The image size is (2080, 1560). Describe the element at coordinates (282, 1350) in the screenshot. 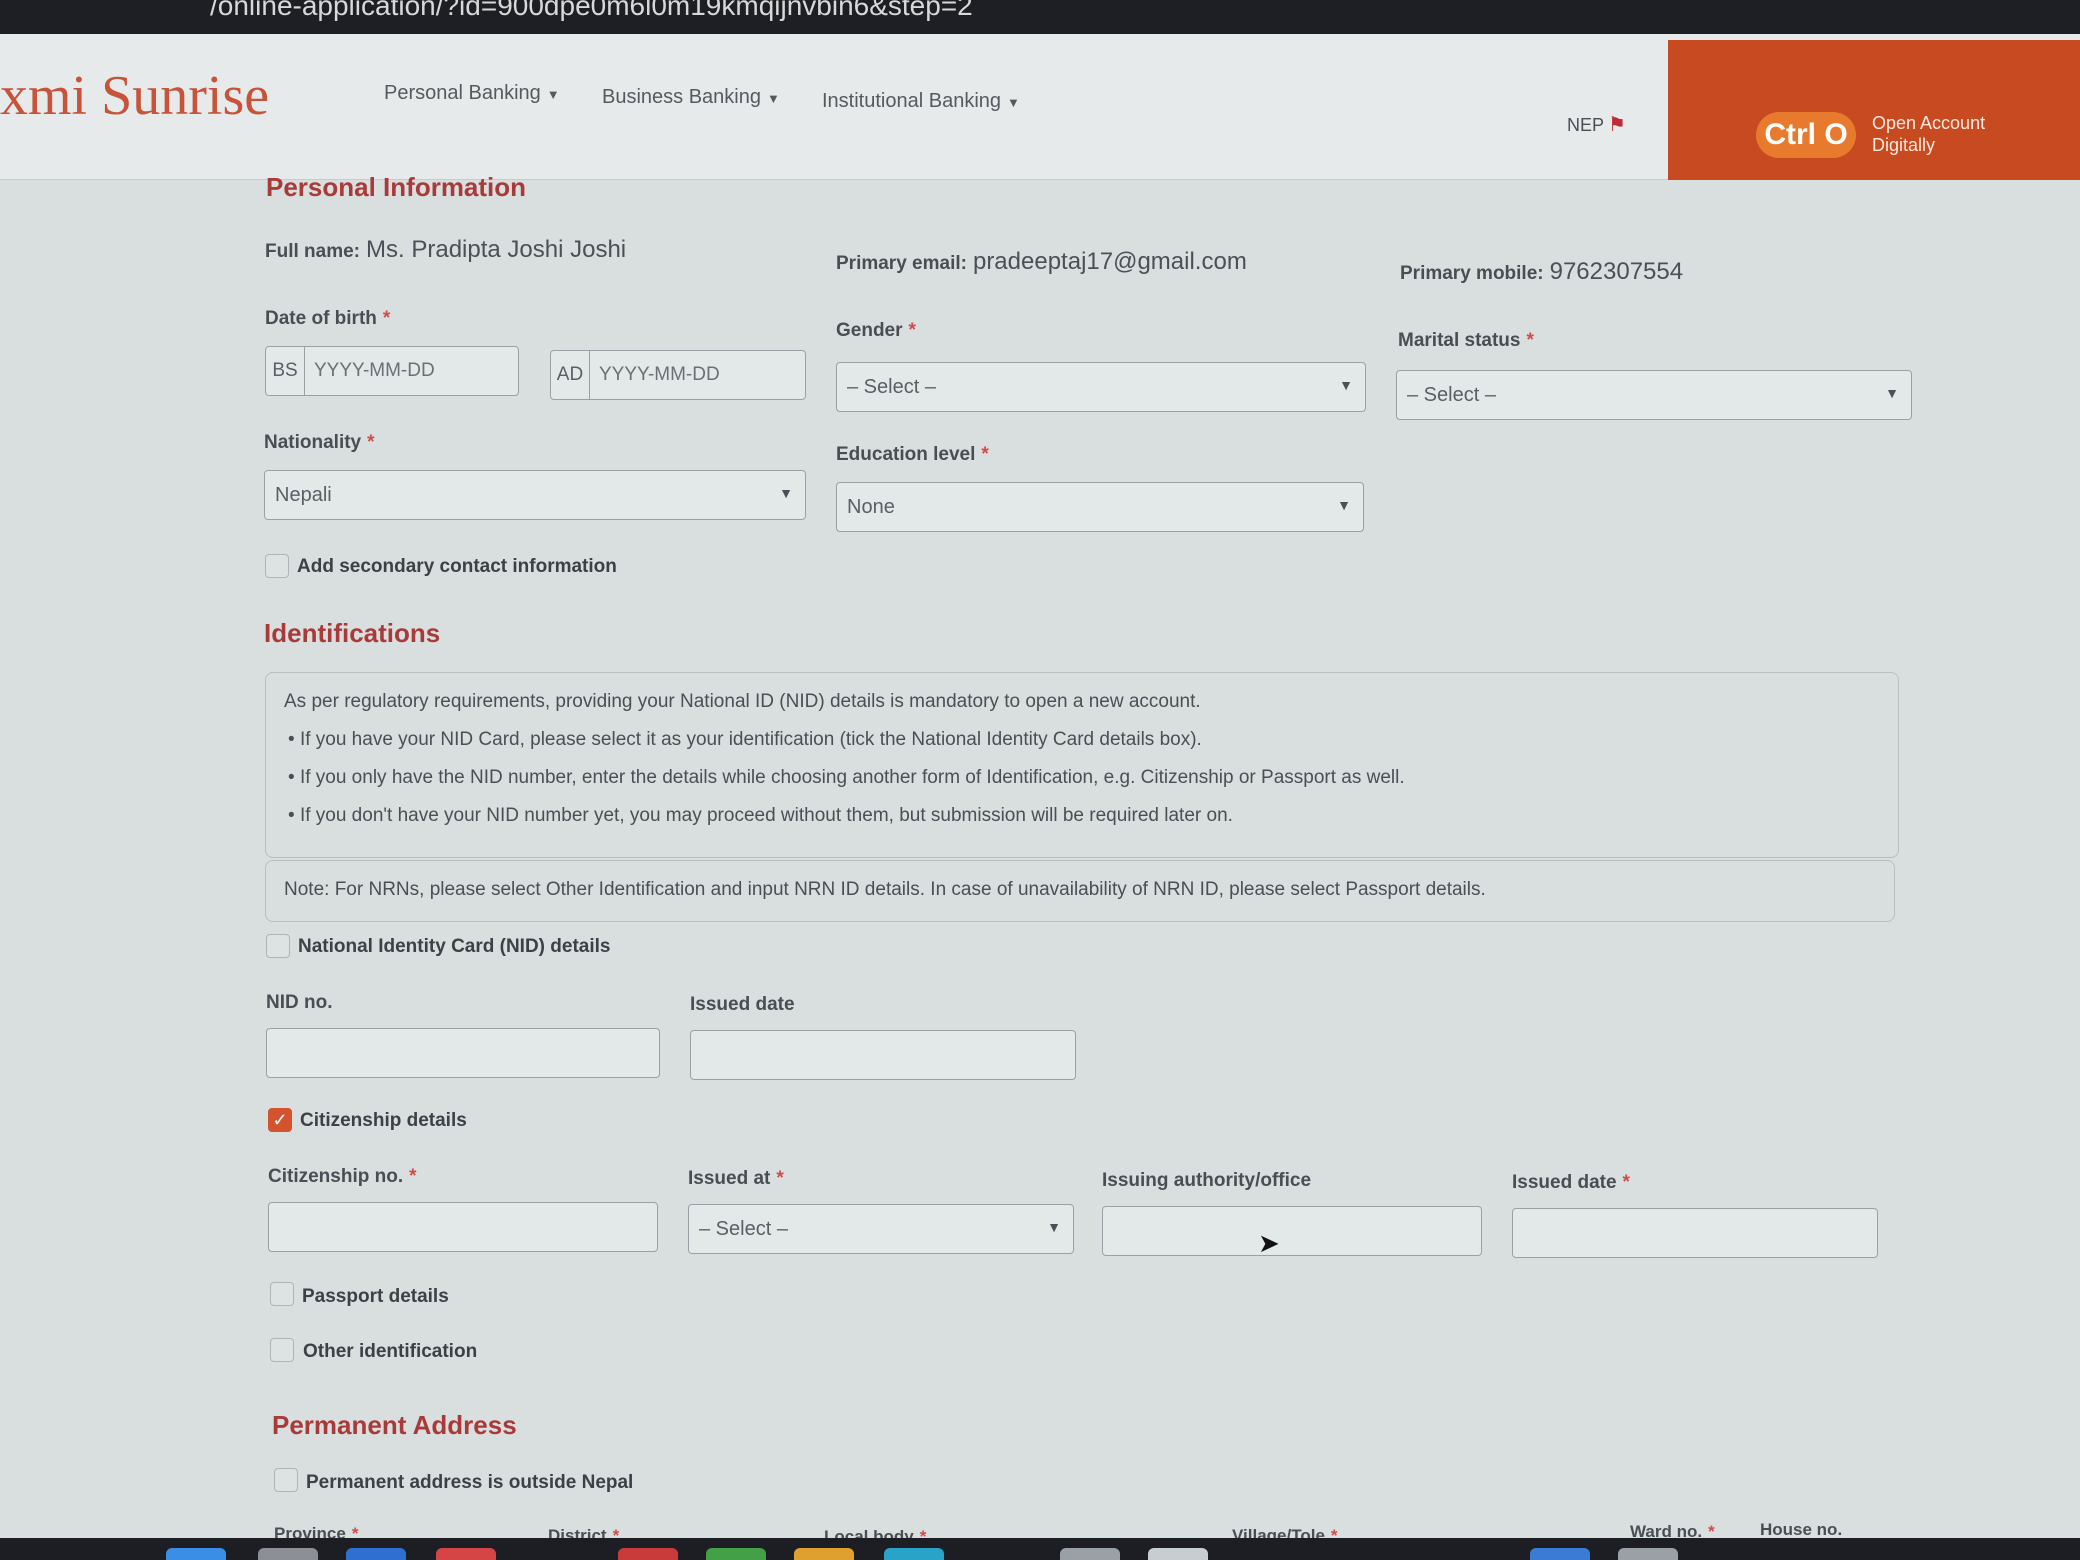

I see `other-identification-checkbox` at that location.